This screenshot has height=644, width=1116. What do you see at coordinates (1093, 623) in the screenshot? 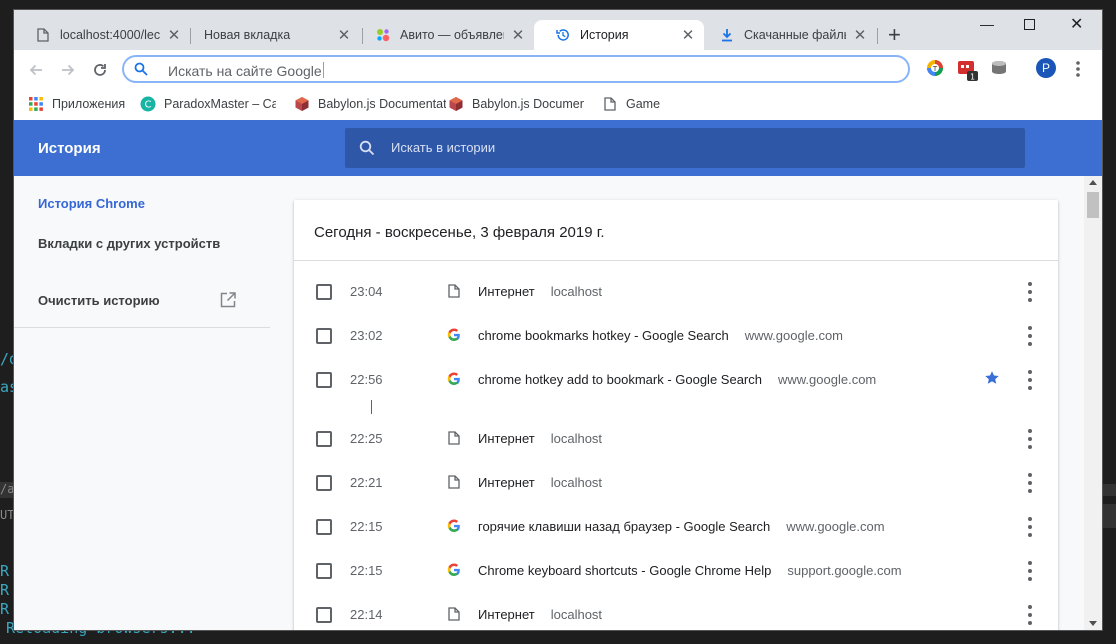
I see `scroll-down-arrow-icon` at bounding box center [1093, 623].